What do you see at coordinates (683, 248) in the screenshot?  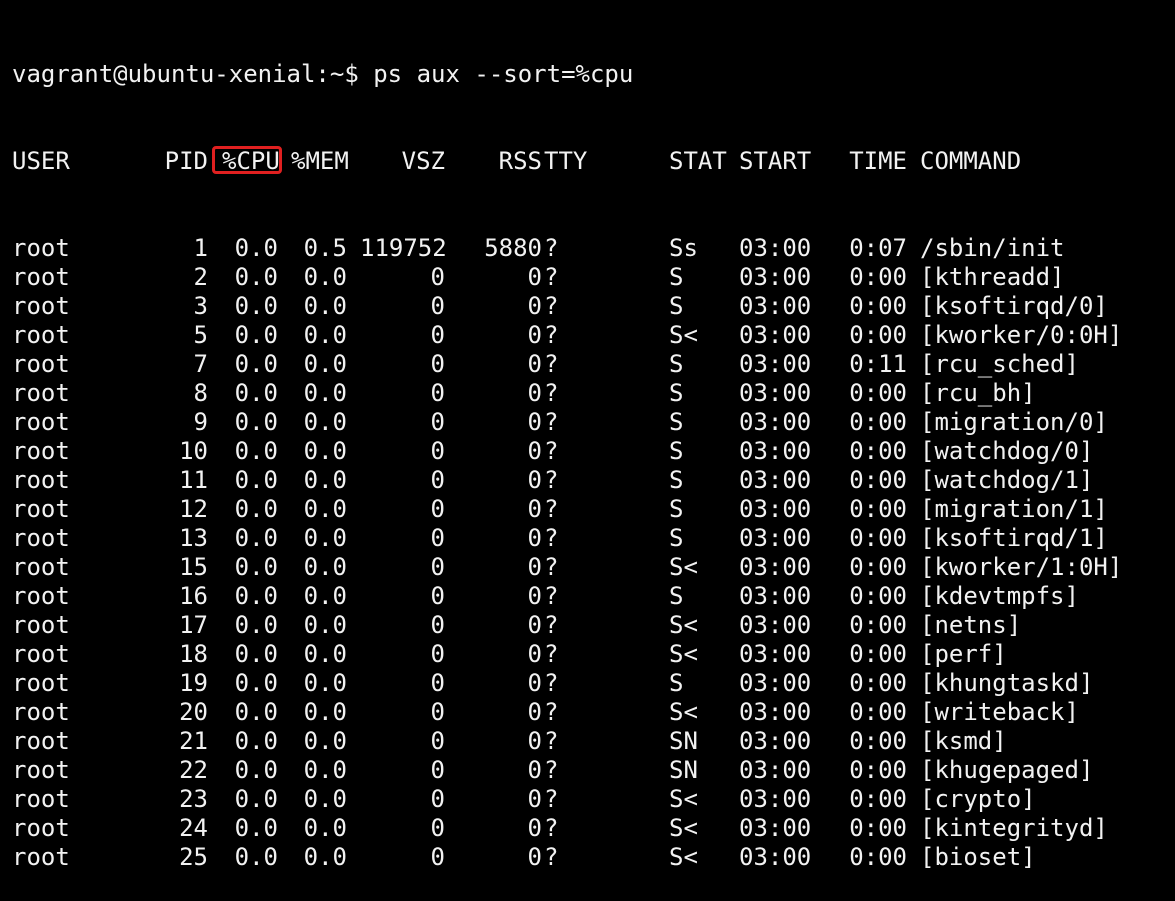 I see `cell-stat: Ss` at bounding box center [683, 248].